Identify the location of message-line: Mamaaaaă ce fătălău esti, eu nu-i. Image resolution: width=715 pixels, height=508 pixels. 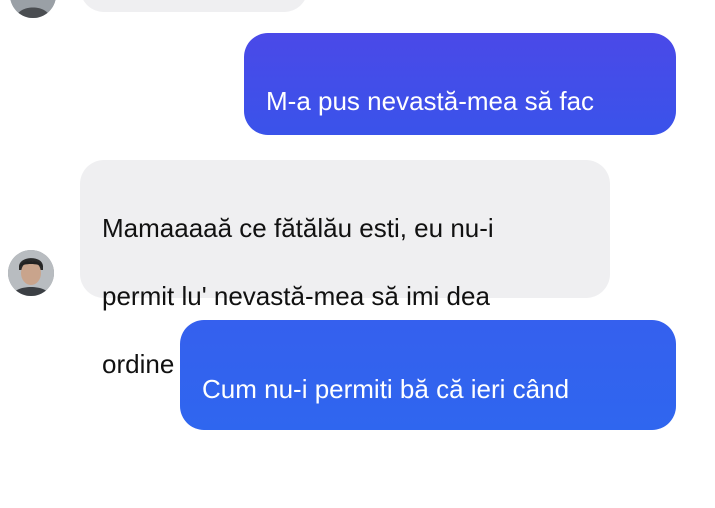
(298, 228).